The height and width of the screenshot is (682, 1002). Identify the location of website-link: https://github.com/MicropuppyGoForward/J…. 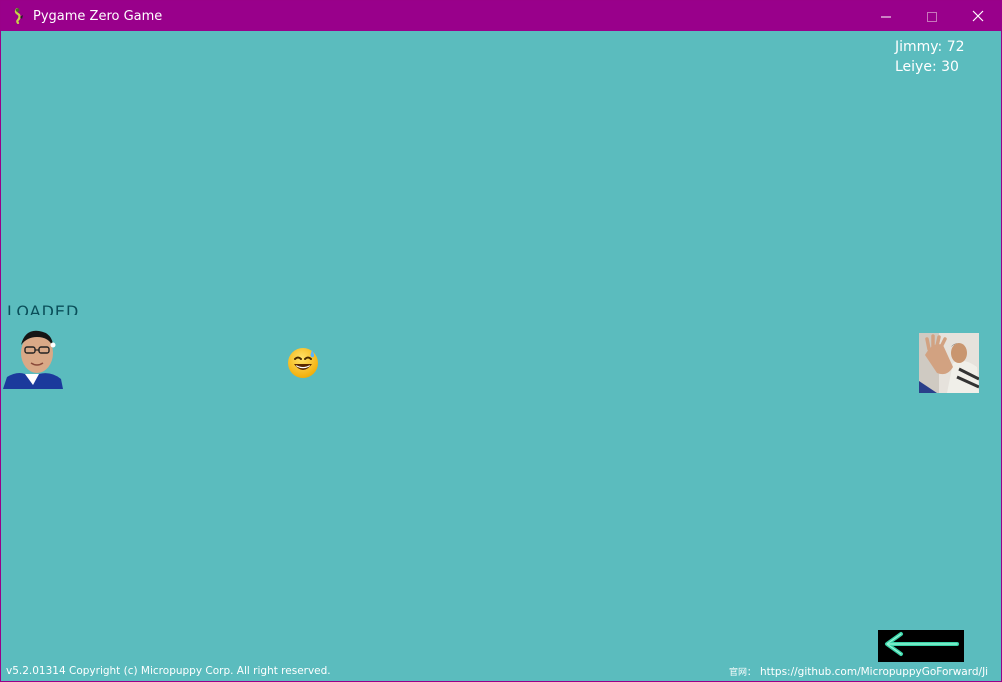
(874, 672).